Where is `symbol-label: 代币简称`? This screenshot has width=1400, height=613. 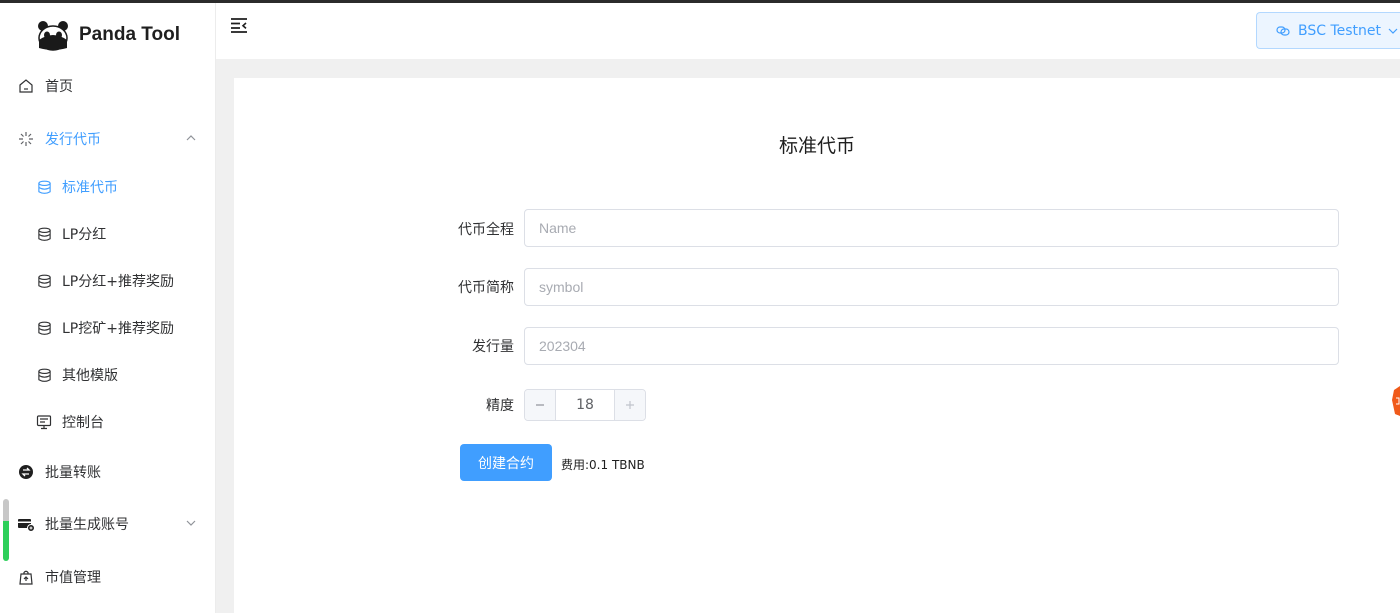
symbol-label: 代币简称 is located at coordinates (486, 288).